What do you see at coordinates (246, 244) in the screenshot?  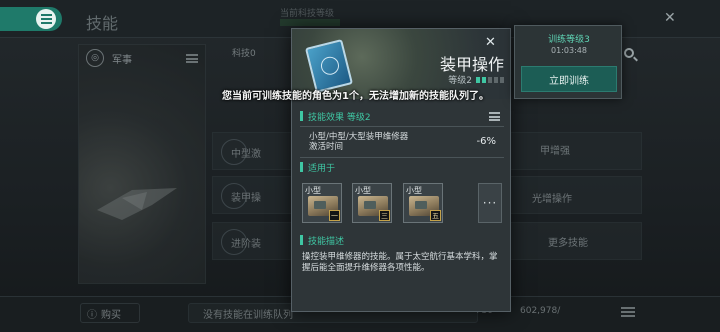 I see `skill-row-label: 进阶装` at bounding box center [246, 244].